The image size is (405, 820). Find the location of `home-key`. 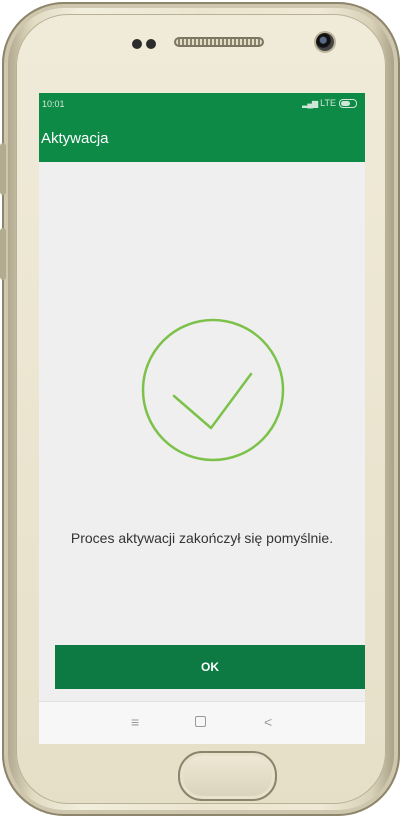

home-key is located at coordinates (227, 776).